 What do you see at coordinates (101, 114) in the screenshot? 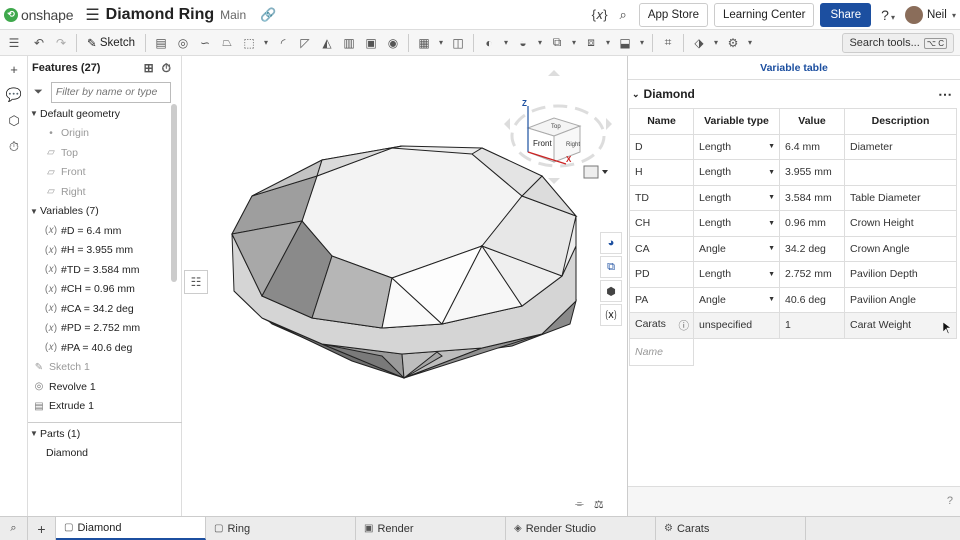
I see `tree-group: ▼ Default geometry` at bounding box center [101, 114].